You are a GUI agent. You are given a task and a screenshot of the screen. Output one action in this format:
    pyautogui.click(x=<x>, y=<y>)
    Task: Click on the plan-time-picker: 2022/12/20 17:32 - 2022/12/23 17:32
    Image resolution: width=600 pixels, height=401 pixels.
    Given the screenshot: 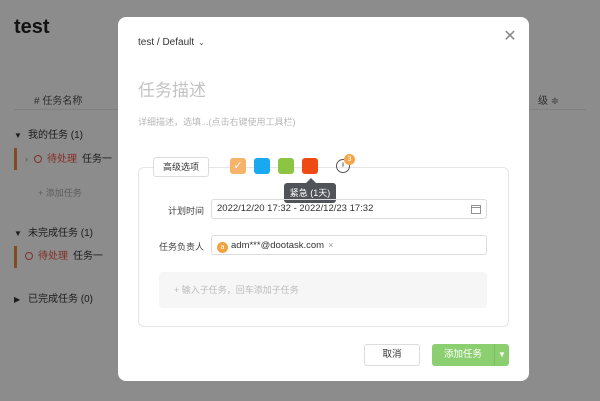 What is the action you would take?
    pyautogui.click(x=349, y=209)
    